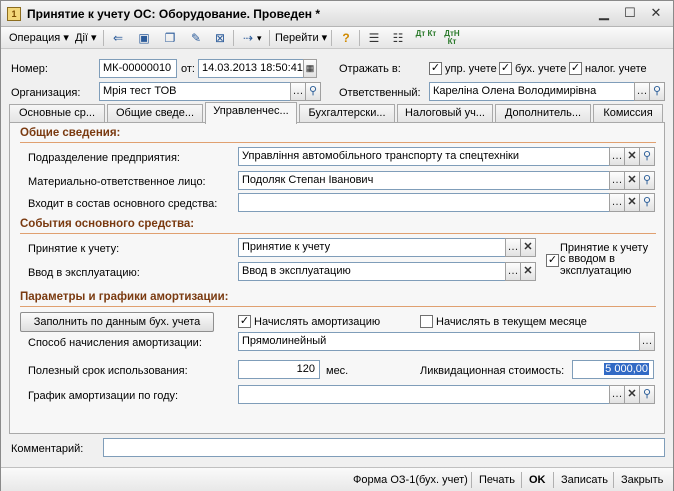 This screenshot has height=491, width=674. Describe the element at coordinates (118, 38) in the screenshot. I see `back-icon: ⇐` at that location.